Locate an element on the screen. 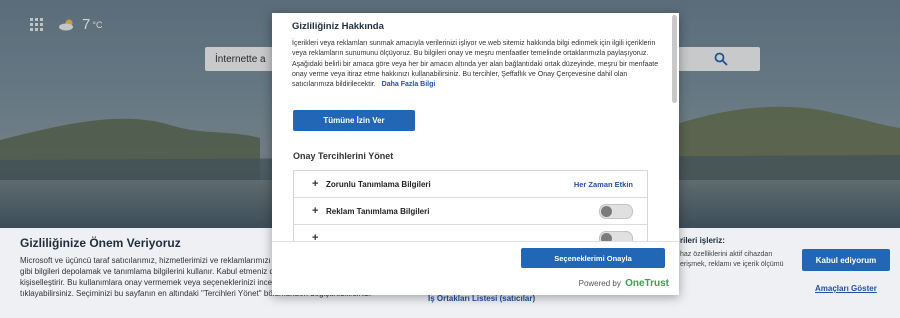 This screenshot has height=318, width=900. always-active-status: Her Zaman Etkin is located at coordinates (603, 184).